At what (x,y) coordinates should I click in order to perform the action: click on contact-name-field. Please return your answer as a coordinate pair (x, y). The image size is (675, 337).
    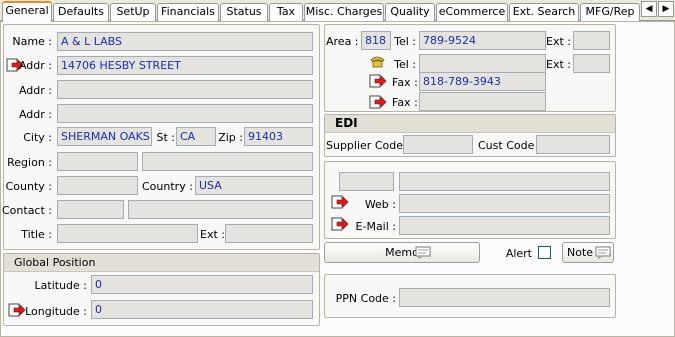
    Looking at the image, I should click on (220, 209).